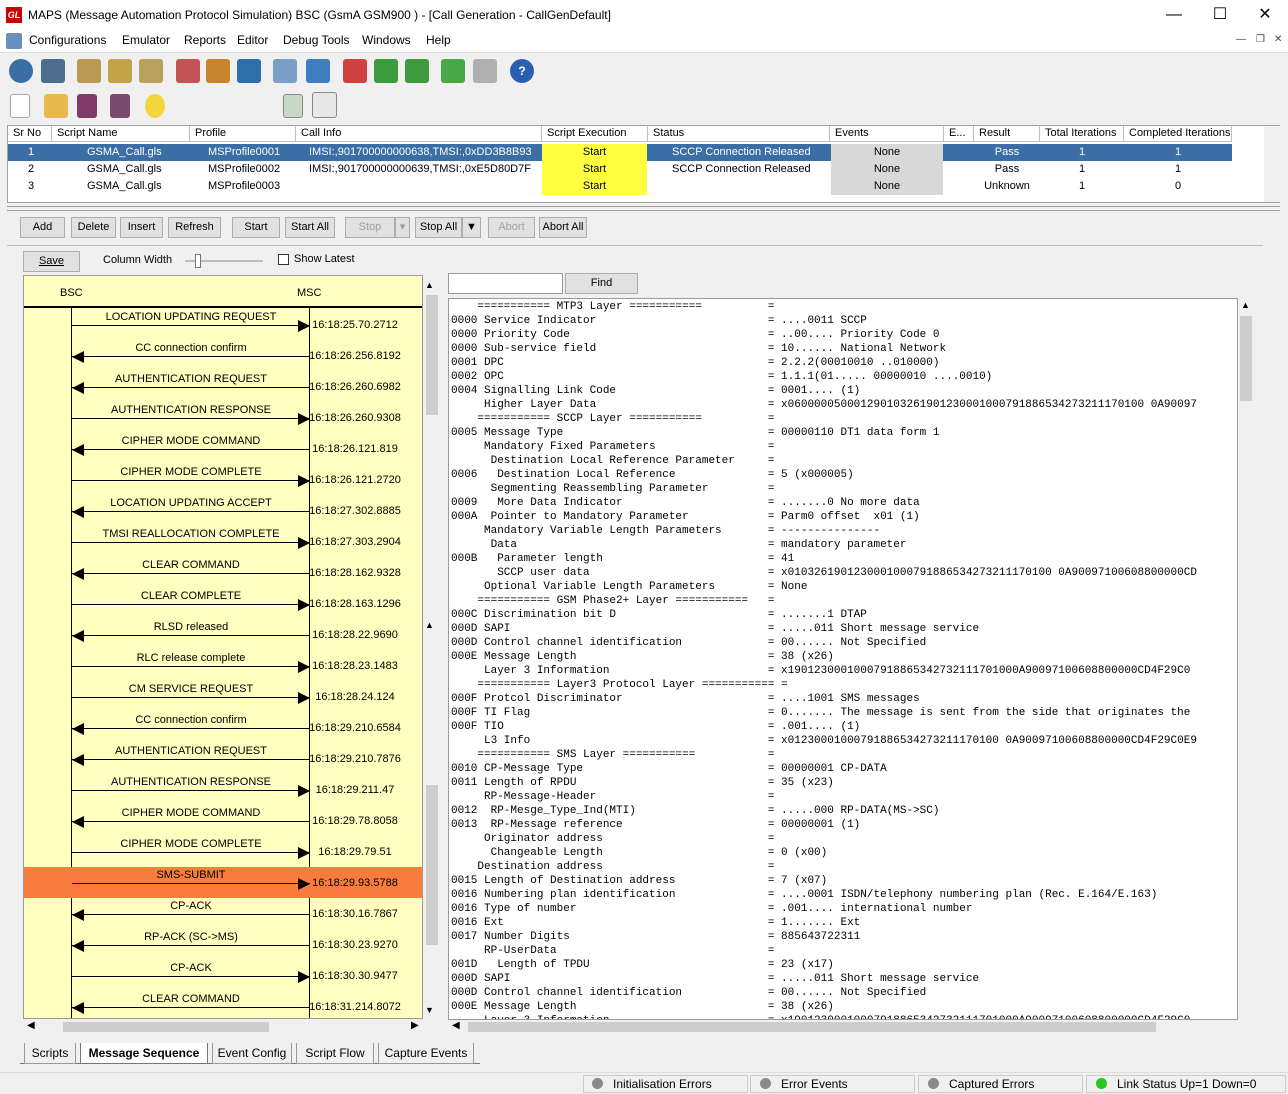 The height and width of the screenshot is (1094, 1288). What do you see at coordinates (21, 71) in the screenshot?
I see `settings-gear-icon` at bounding box center [21, 71].